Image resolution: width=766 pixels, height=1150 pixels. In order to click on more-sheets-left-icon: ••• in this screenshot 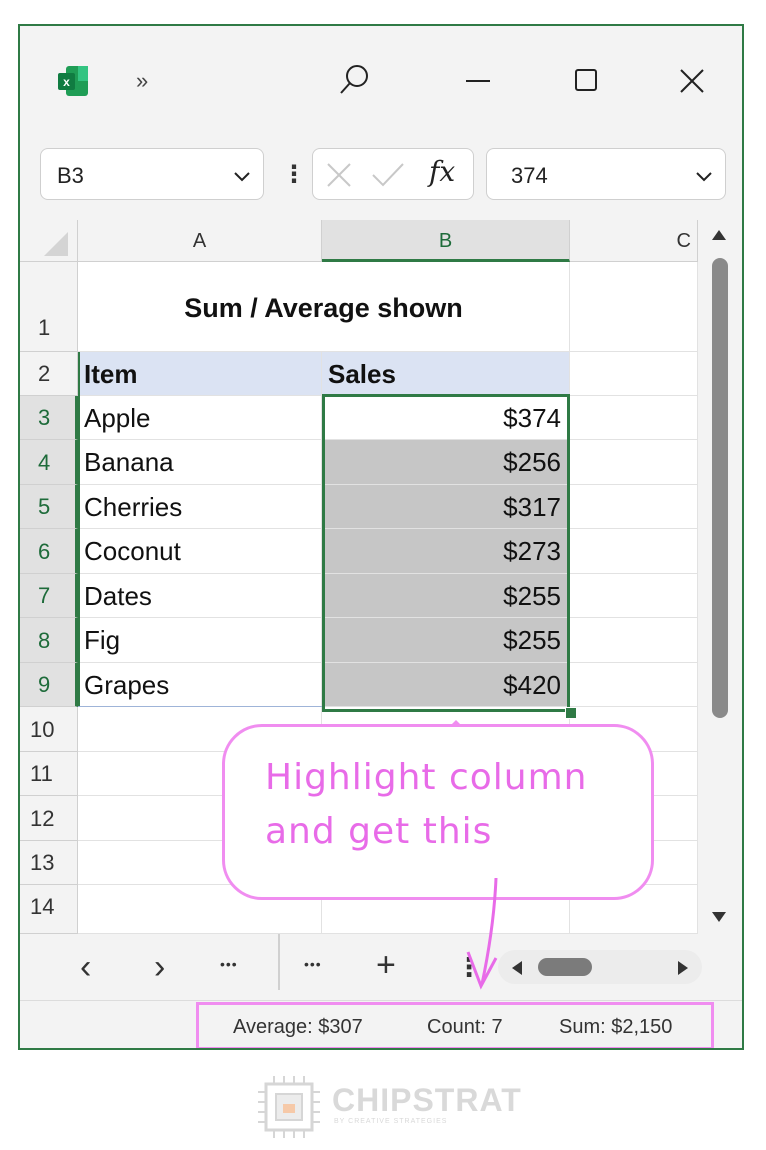, I will do `click(229, 964)`.